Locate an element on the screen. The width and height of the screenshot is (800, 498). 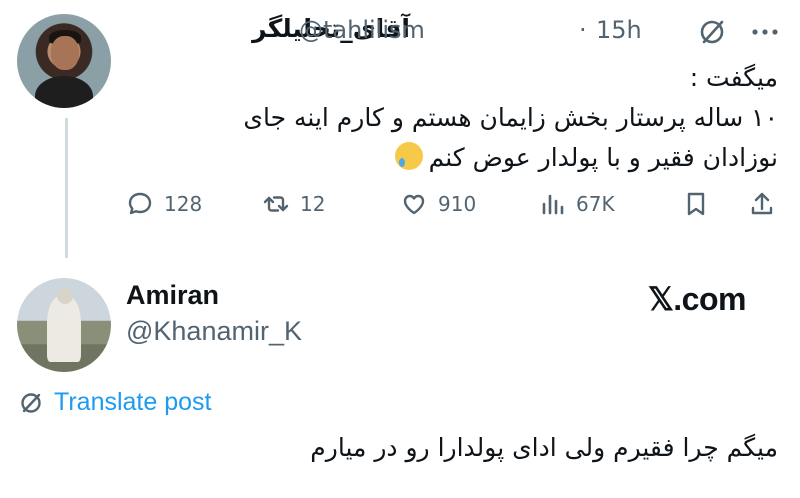
avatar-reply is located at coordinates (64, 325).